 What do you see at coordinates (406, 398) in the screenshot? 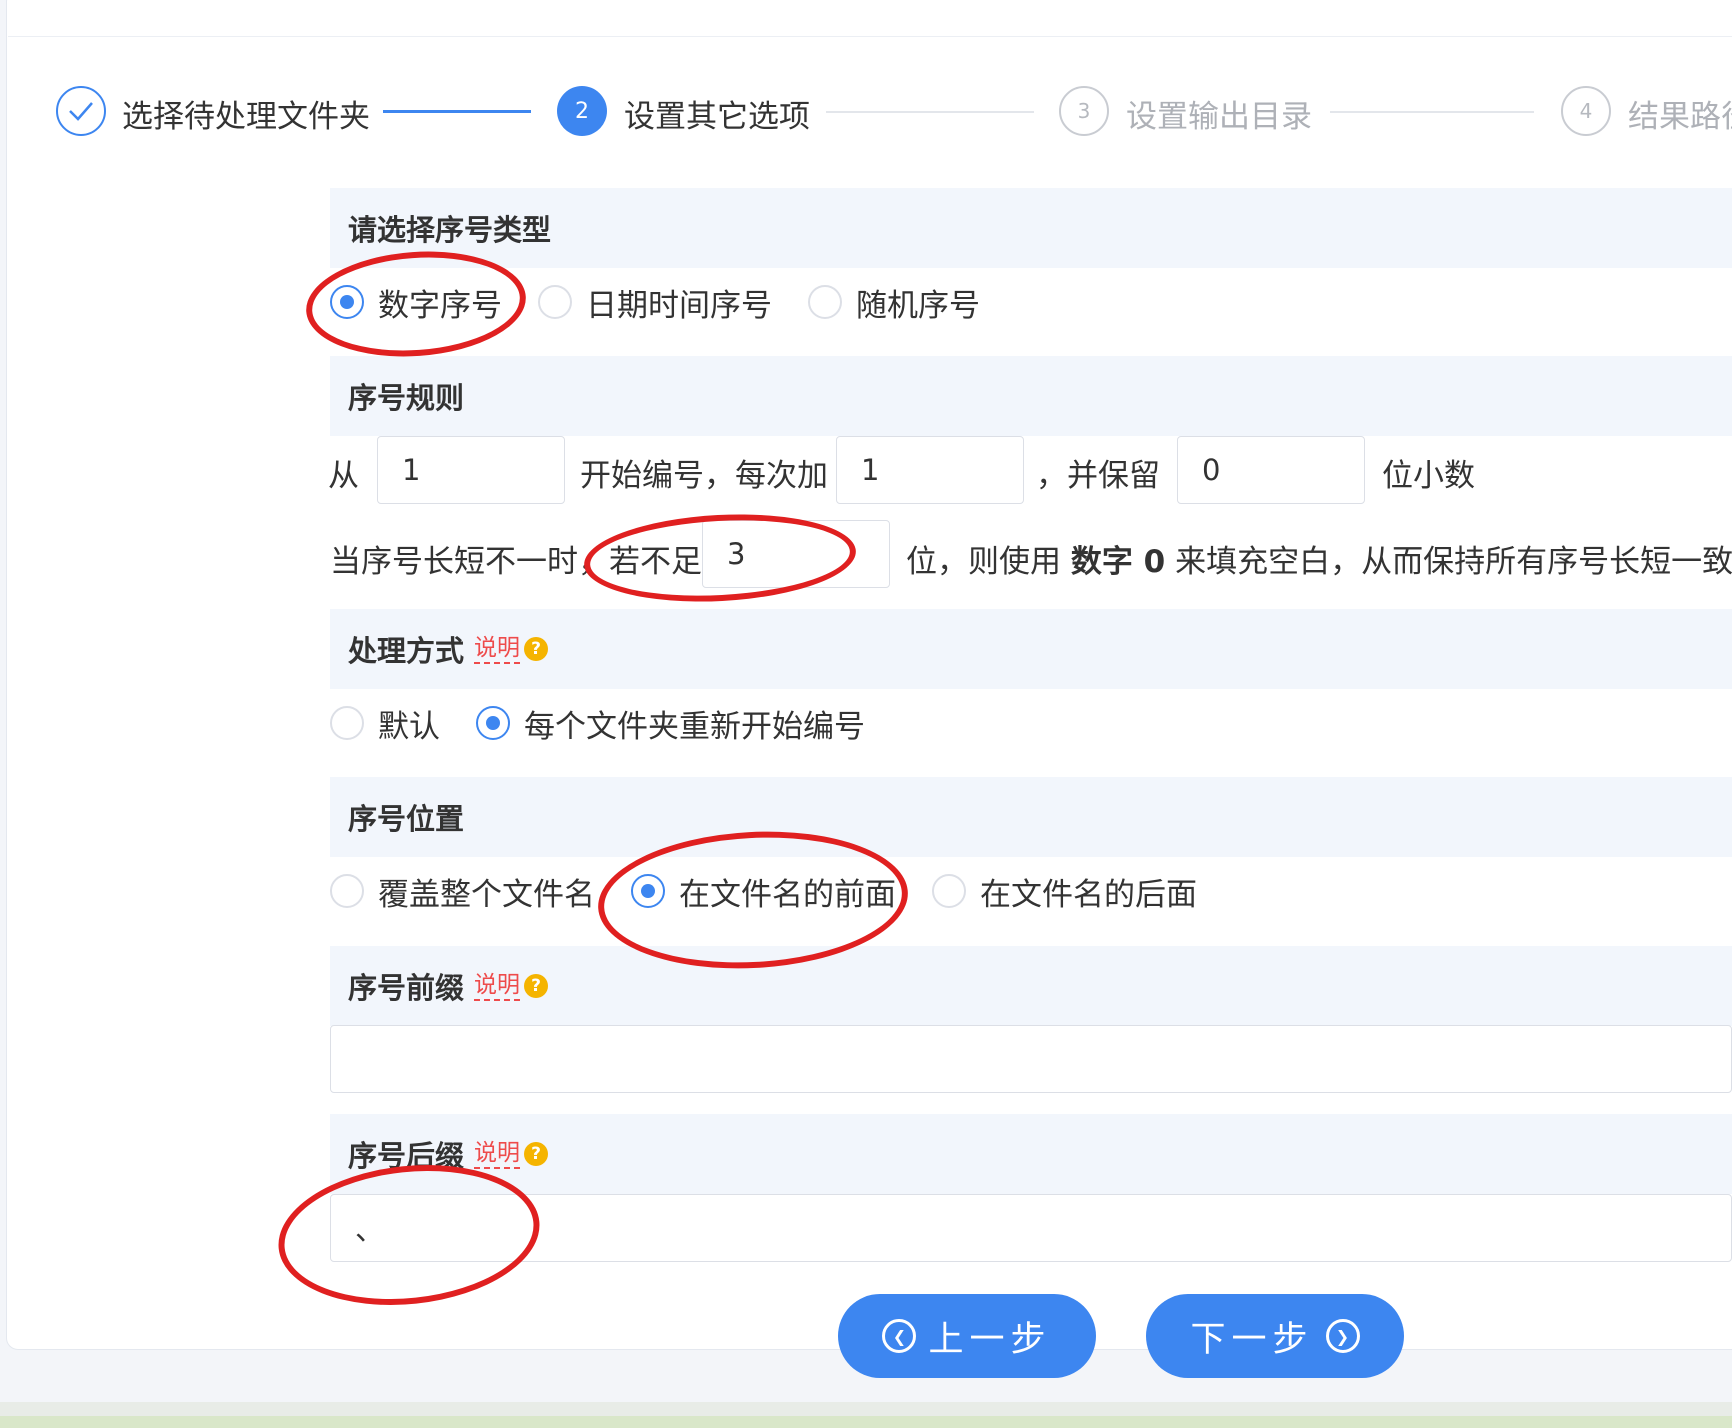
I see `serial-rule-title: 序号规则` at bounding box center [406, 398].